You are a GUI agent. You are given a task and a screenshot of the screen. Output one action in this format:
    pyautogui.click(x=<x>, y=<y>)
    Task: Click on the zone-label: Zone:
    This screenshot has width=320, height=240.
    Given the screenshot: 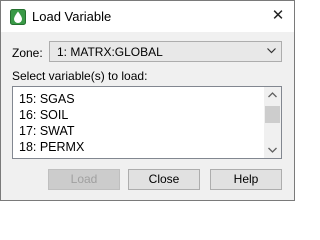 What is the action you would take?
    pyautogui.click(x=27, y=53)
    